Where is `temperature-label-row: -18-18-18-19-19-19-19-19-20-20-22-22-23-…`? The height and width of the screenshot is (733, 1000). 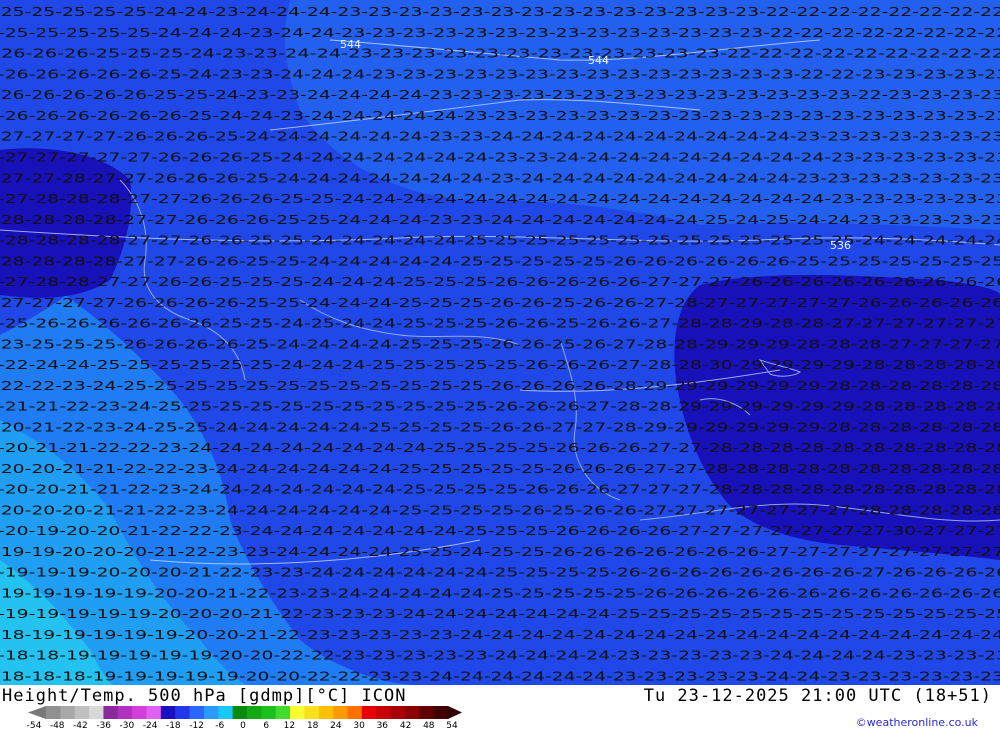
temperature-label-row: -18-18-18-19-19-19-19-19-20-20-22-22-23-… is located at coordinates (500, 676).